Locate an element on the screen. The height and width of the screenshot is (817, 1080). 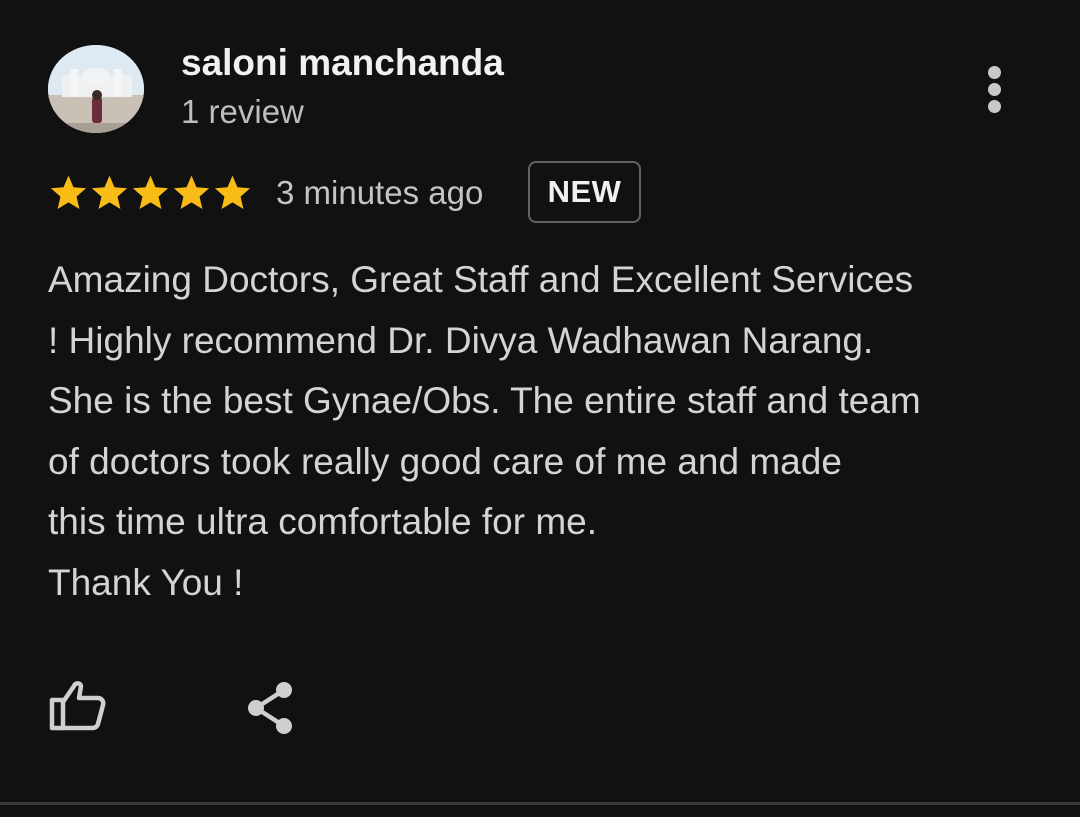
bottom-divider is located at coordinates (540, 803).